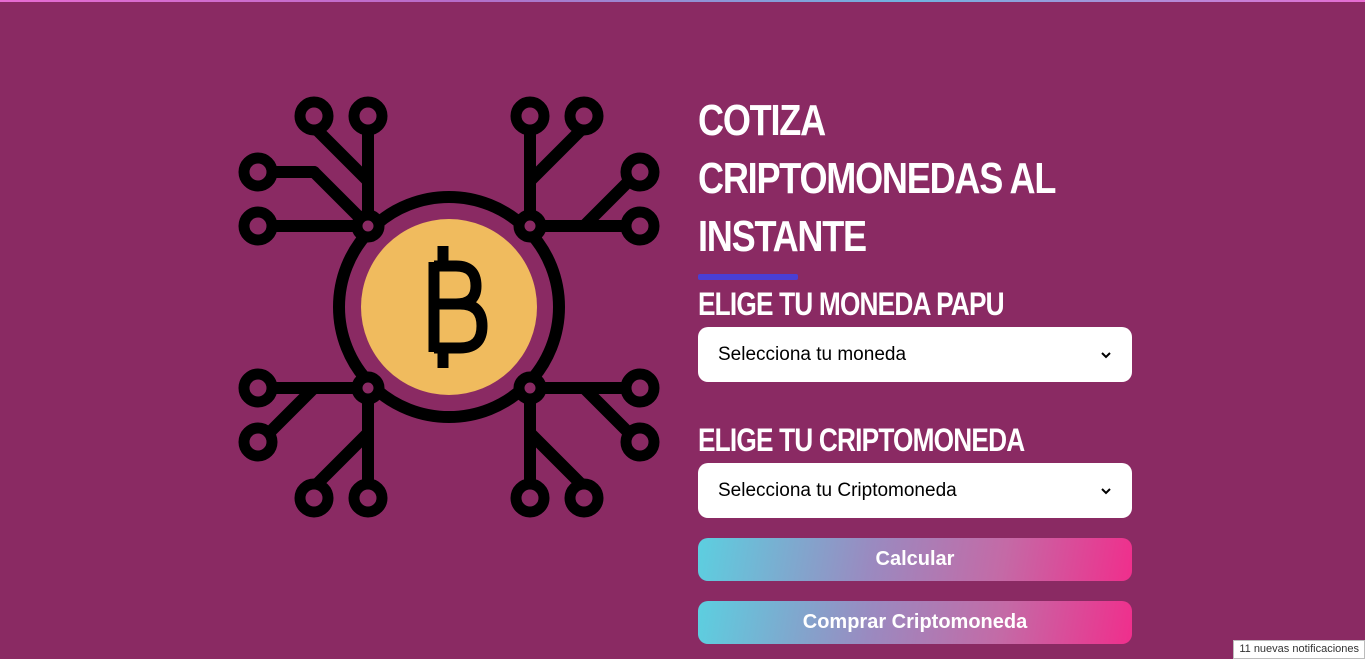  What do you see at coordinates (1299, 649) in the screenshot?
I see `notifications-badge: 11 nuevas notificaciones` at bounding box center [1299, 649].